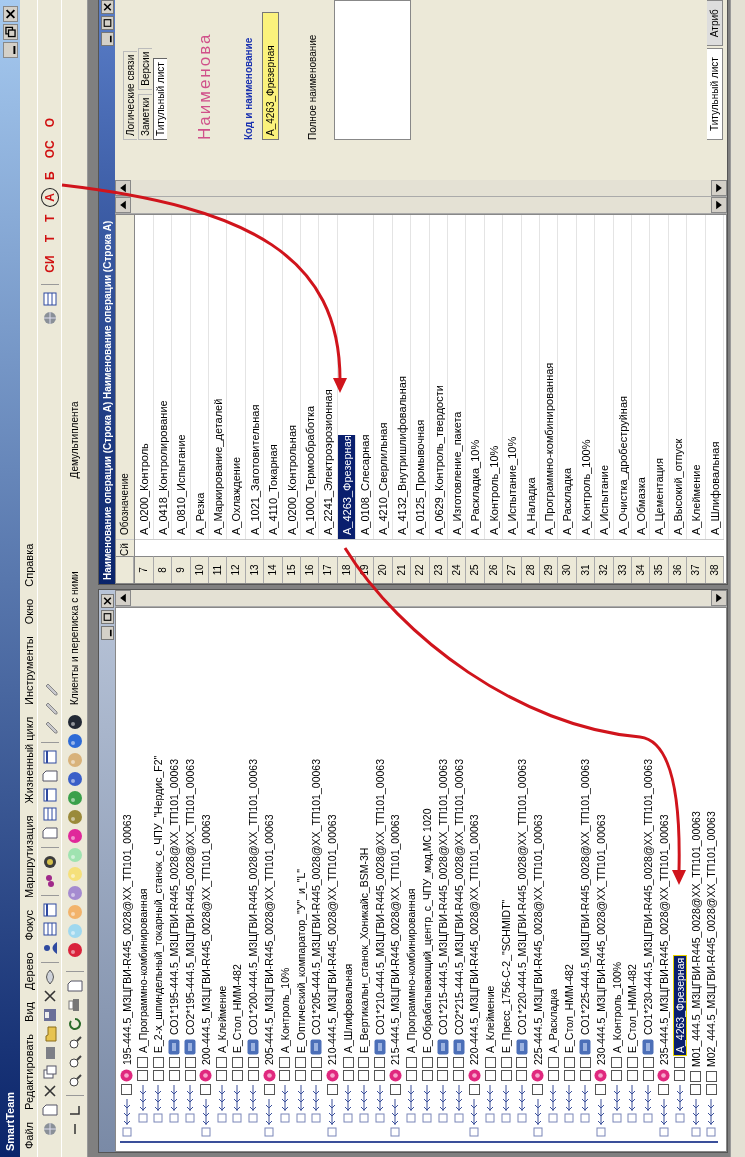  I want to click on letter-button: О, so click(49, 123).